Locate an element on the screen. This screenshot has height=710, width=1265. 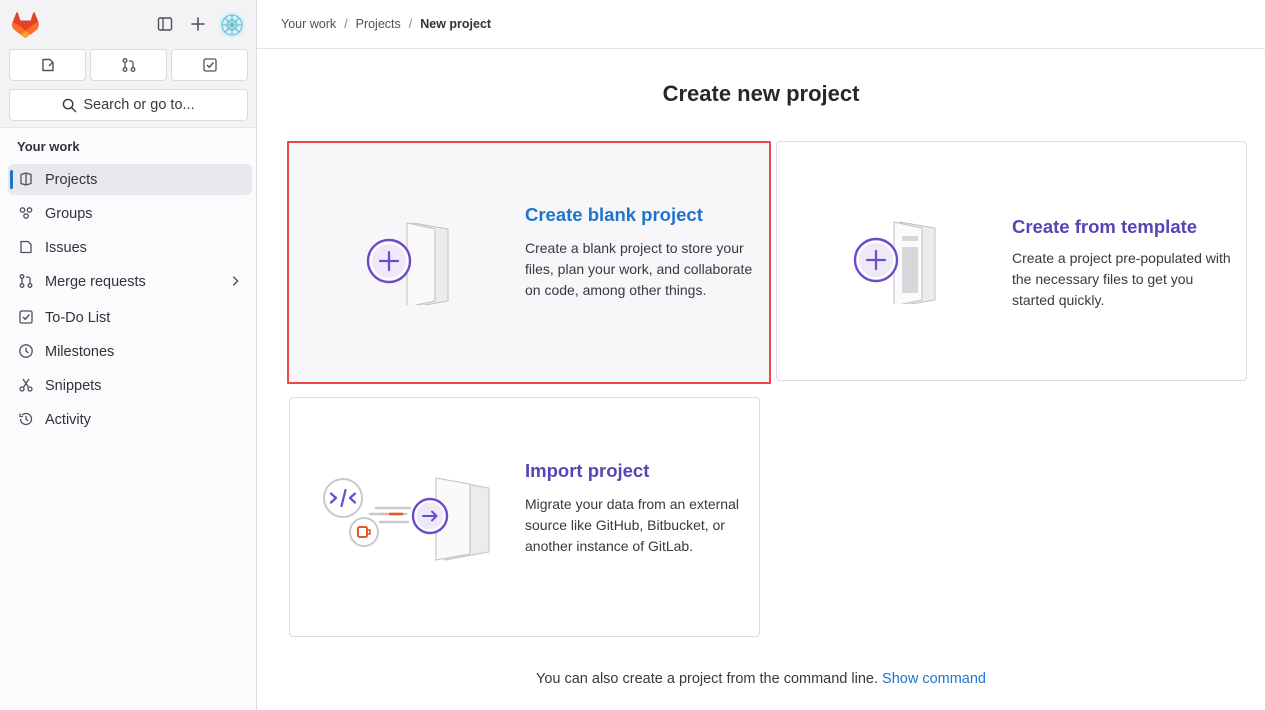
gitlab-logo-icon is located at coordinates (25, 25).